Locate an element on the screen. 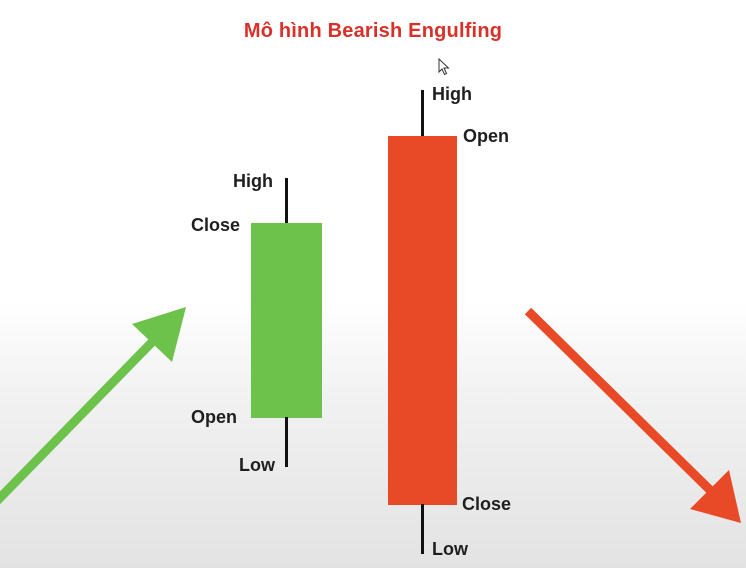  bearish-low-label: Low is located at coordinates (450, 549).